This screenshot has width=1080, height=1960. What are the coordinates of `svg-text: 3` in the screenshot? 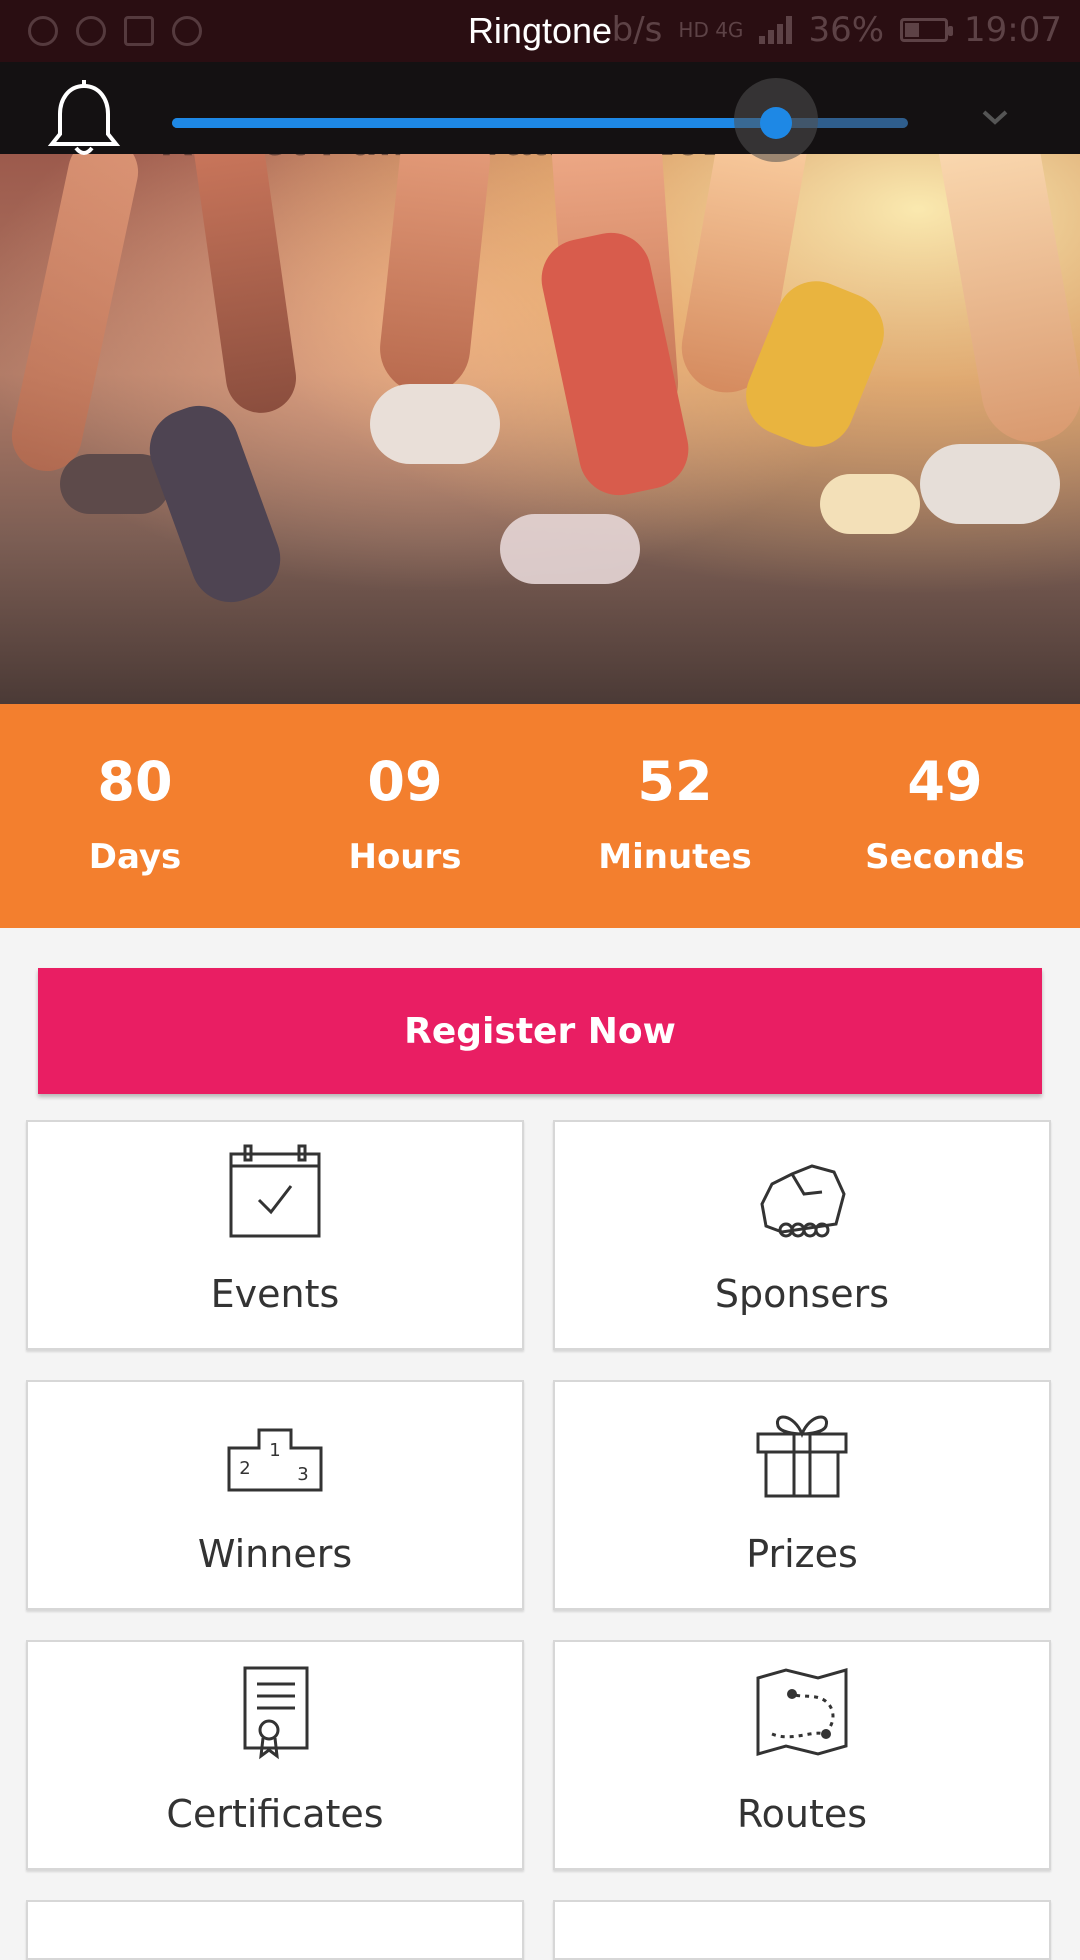 It's located at (302, 1474).